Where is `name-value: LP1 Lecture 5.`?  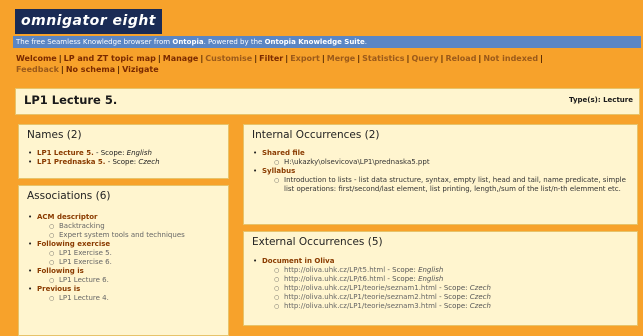
name-value: LP1 Lecture 5. is located at coordinates (65, 153).